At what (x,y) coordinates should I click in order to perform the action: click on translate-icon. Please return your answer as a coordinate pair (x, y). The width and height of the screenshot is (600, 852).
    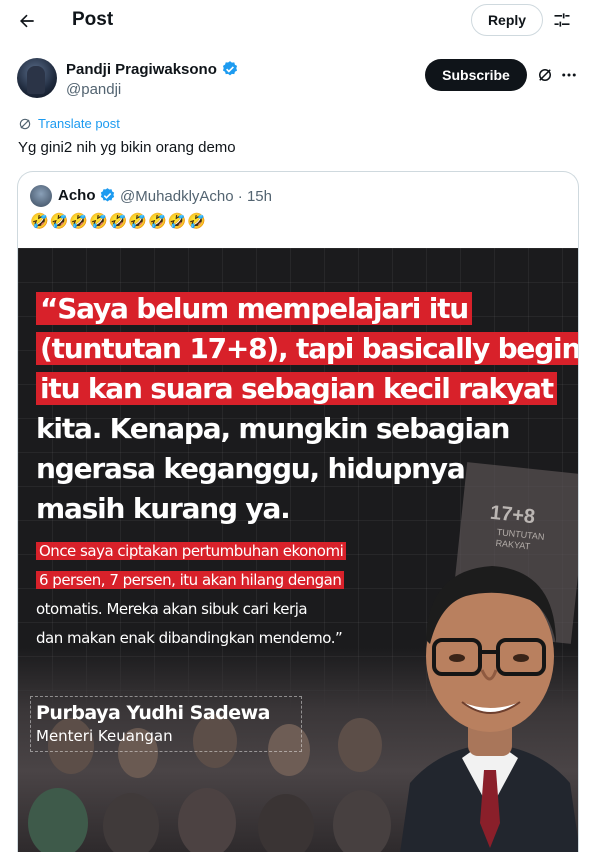
    Looking at the image, I should click on (25, 123).